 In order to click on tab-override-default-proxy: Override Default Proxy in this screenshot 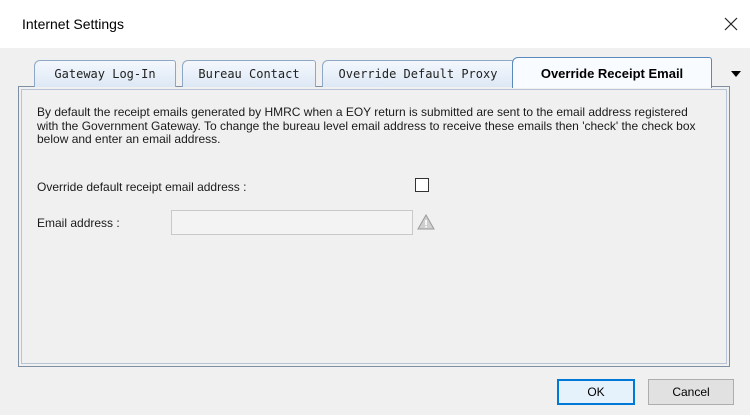, I will do `click(418, 73)`.